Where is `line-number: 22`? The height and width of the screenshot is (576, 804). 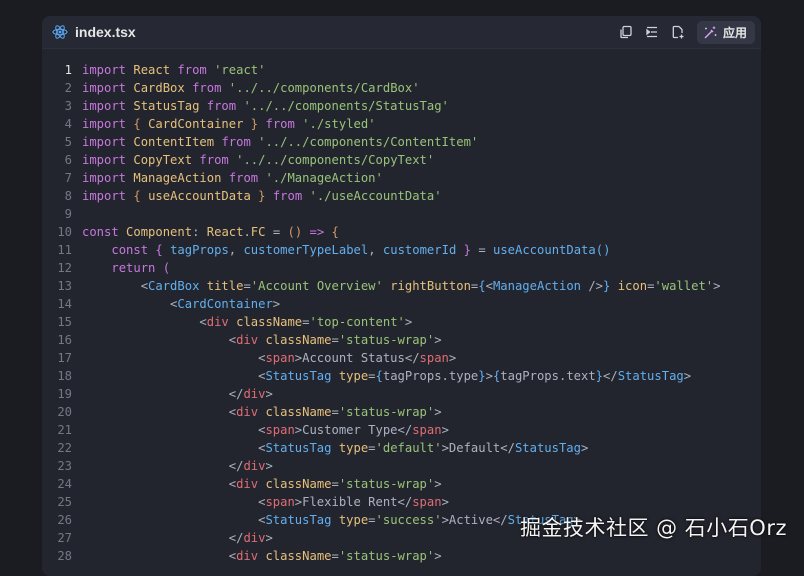
line-number: 22 is located at coordinates (64, 448).